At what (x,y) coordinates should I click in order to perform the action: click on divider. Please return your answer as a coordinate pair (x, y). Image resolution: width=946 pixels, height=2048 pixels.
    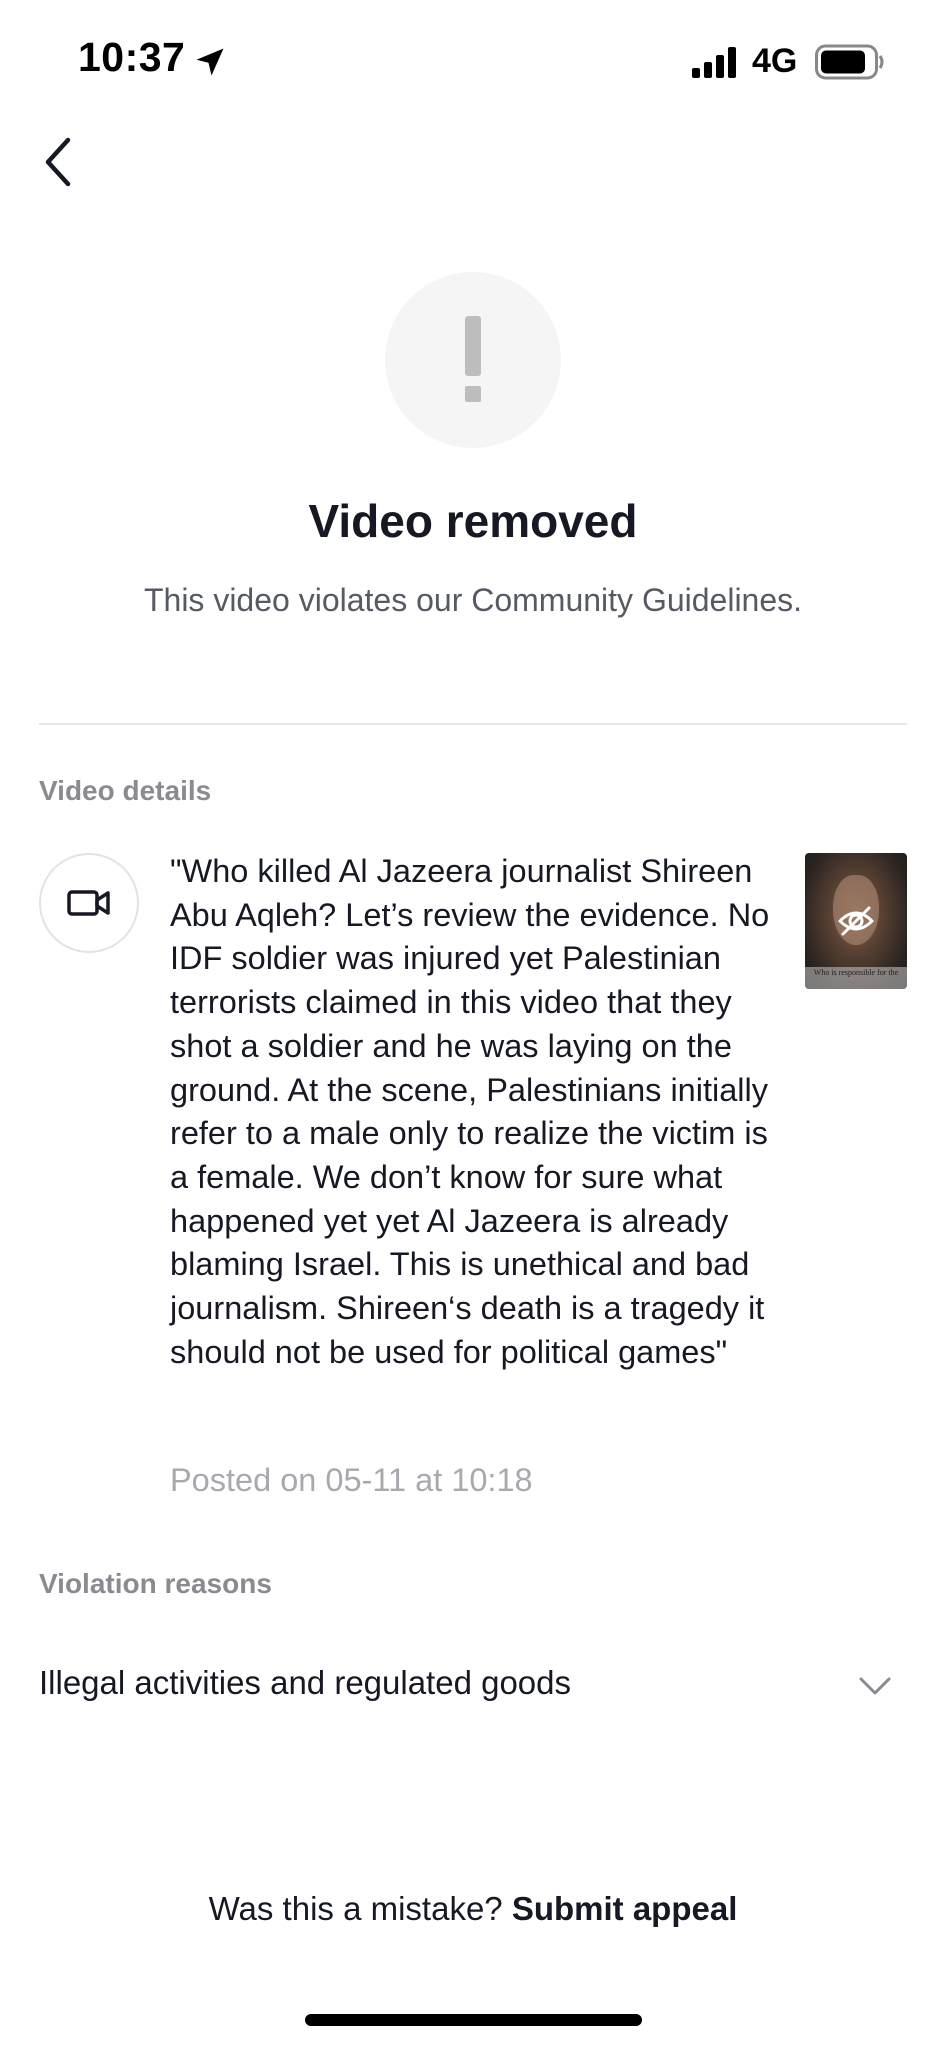
    Looking at the image, I should click on (473, 724).